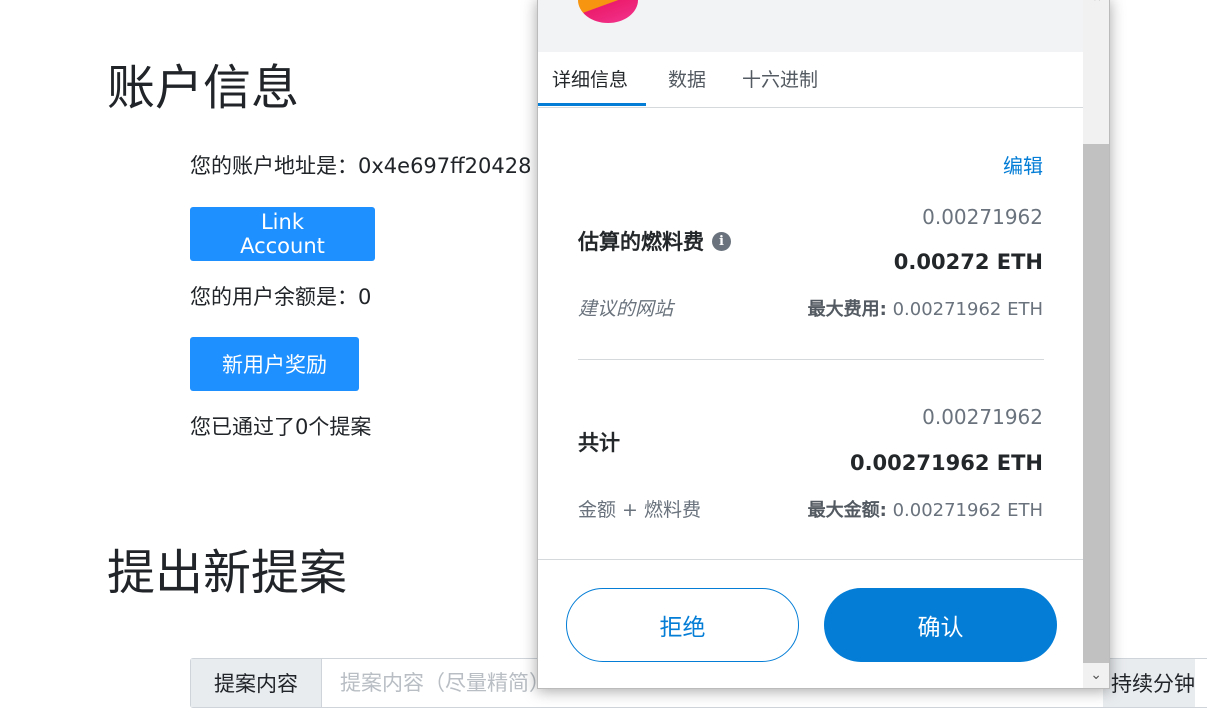  What do you see at coordinates (847, 309) in the screenshot?
I see `max-fee-label: 最大费用:` at bounding box center [847, 309].